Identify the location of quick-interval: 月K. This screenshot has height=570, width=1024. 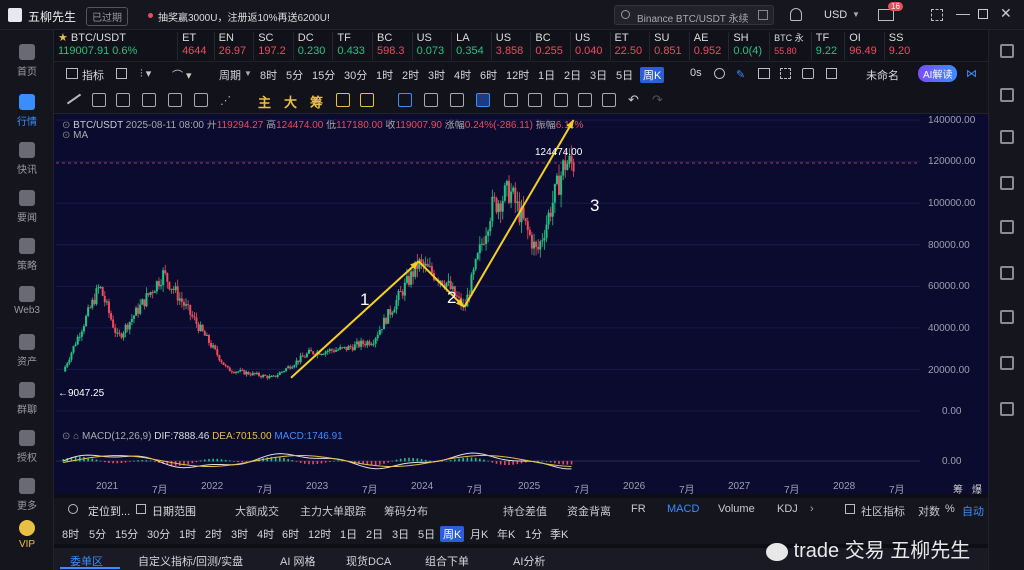
(479, 534).